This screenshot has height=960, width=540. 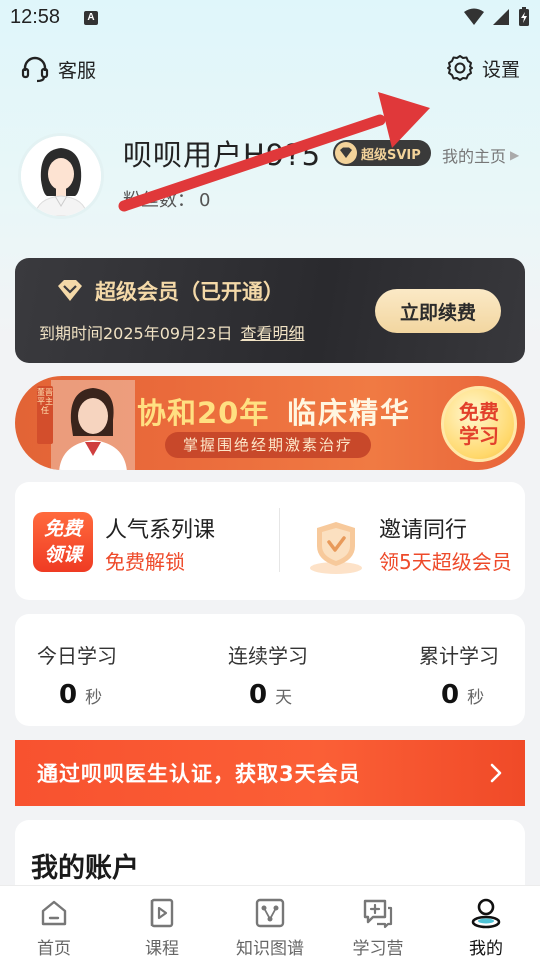 I want to click on tab-home: 首页, so click(x=54, y=923).